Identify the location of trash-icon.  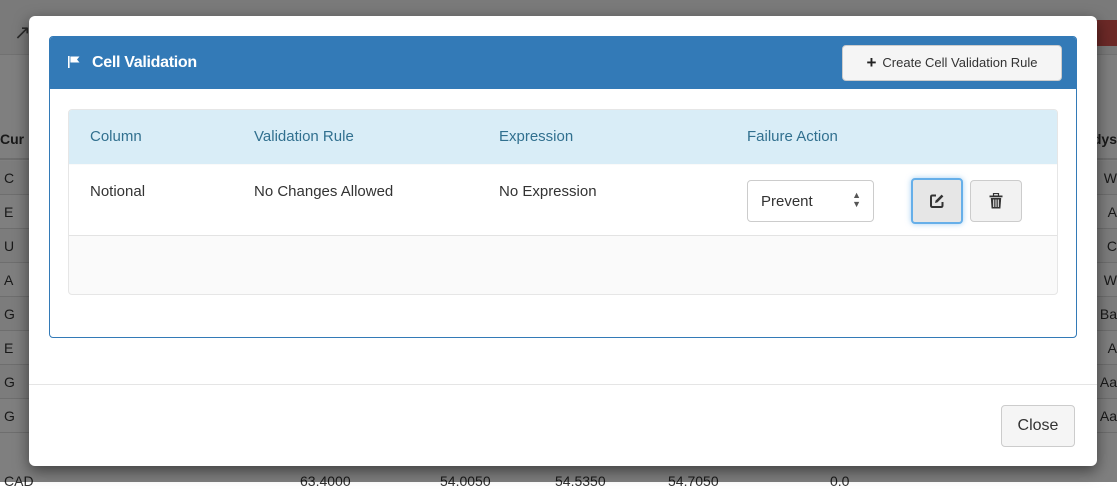
(996, 201).